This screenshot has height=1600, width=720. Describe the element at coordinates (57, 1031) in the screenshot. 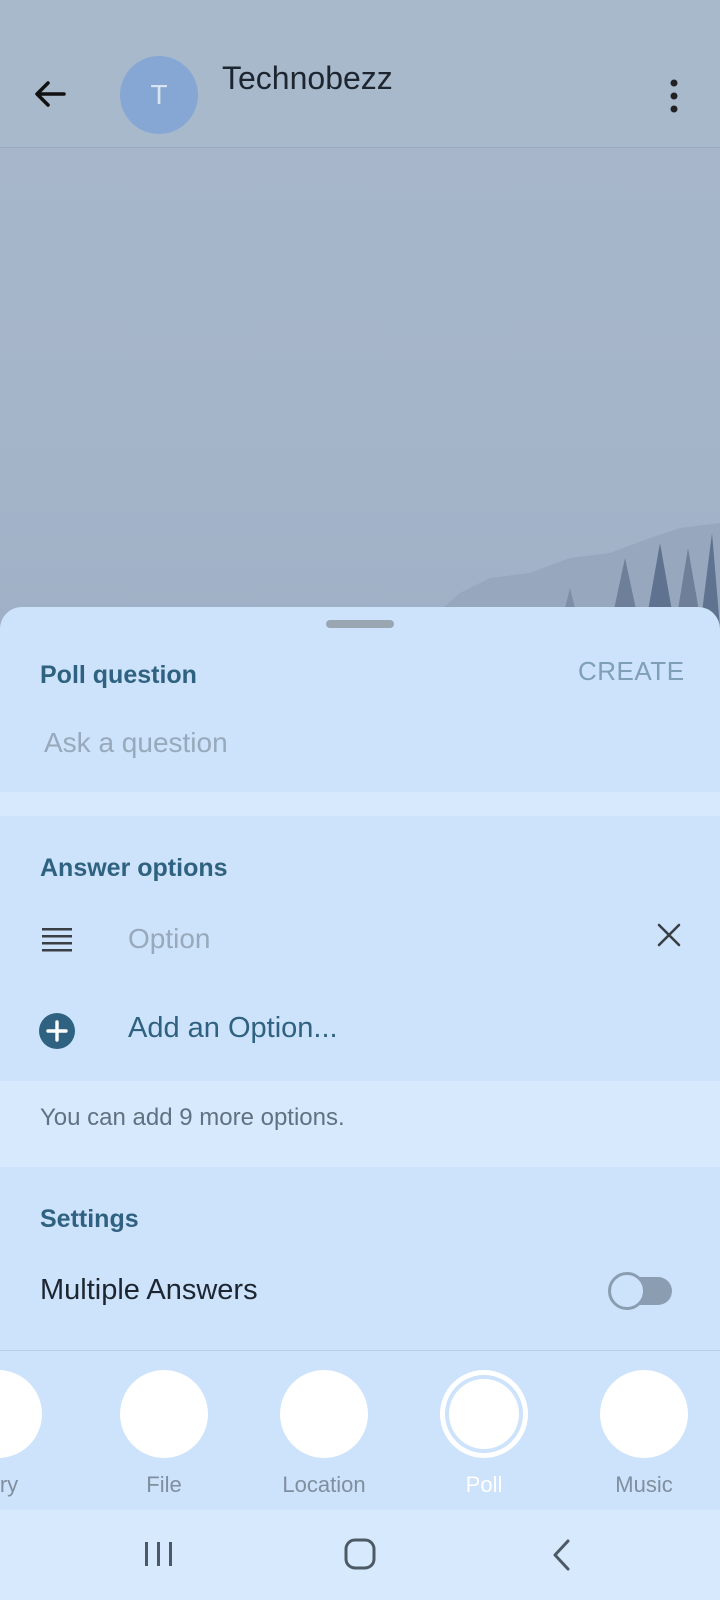

I see `add-option-icon` at that location.